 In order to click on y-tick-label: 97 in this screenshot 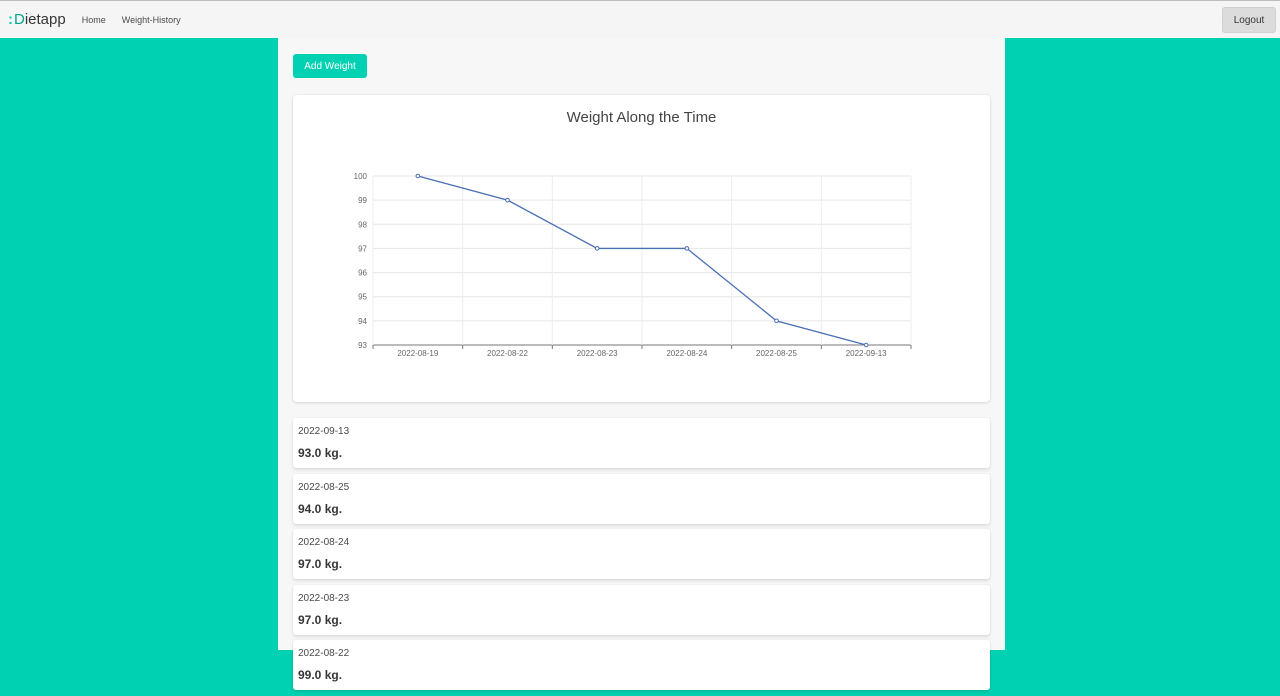, I will do `click(362, 248)`.